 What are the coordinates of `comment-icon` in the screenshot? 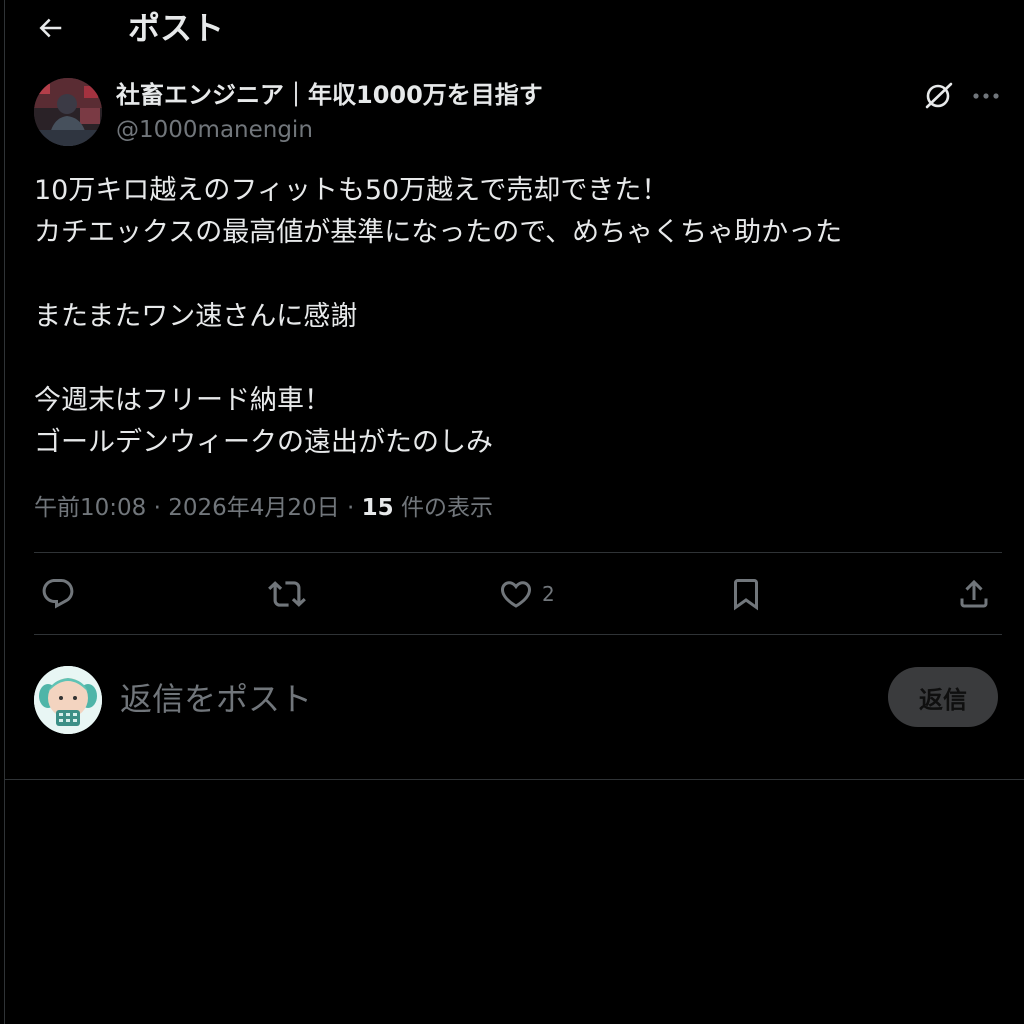 It's located at (58, 594).